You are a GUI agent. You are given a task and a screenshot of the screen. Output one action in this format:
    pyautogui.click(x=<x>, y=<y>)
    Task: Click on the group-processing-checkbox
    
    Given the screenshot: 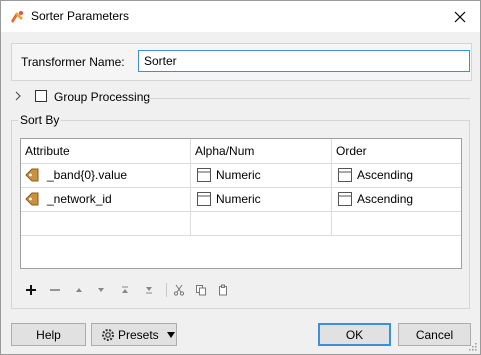 What is the action you would take?
    pyautogui.click(x=41, y=96)
    